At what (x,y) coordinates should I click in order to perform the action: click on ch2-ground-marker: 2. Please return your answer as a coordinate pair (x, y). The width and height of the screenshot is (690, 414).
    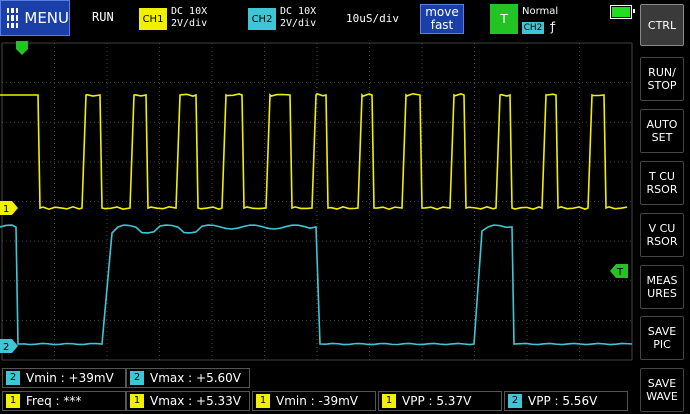
    Looking at the image, I should click on (9, 346).